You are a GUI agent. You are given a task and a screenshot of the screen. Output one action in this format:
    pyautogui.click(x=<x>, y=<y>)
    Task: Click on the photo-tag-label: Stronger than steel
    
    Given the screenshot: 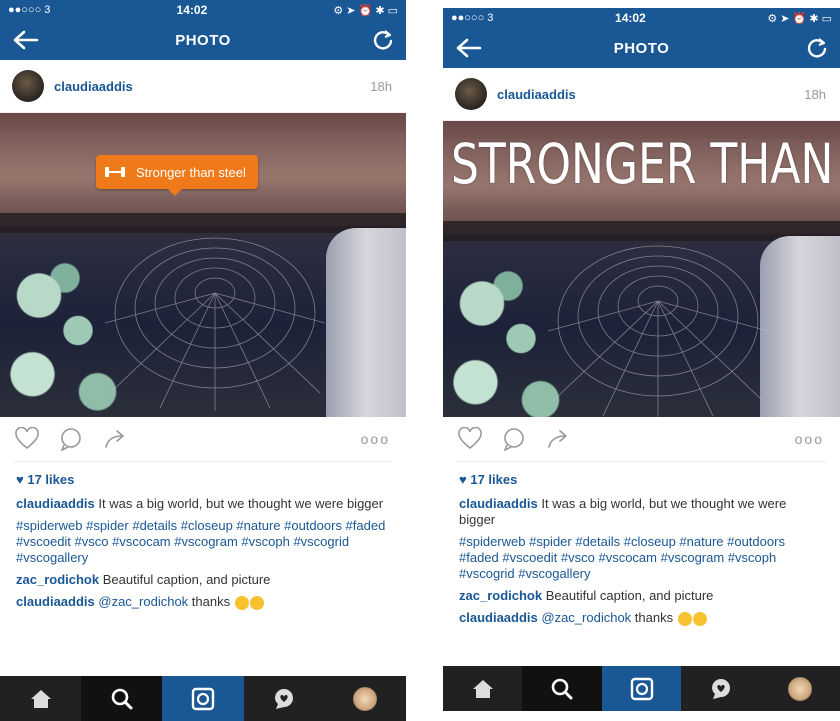 What is the action you would take?
    pyautogui.click(x=191, y=172)
    